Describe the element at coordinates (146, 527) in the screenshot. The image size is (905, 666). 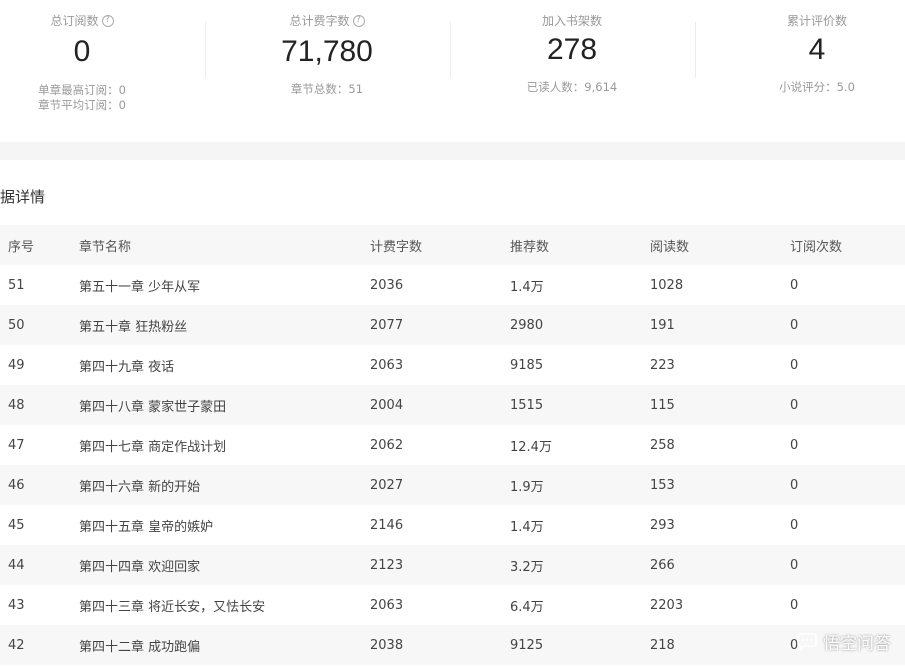
I see `cell-chapter-name: 第四十五章 皇帝的嫉妒` at that location.